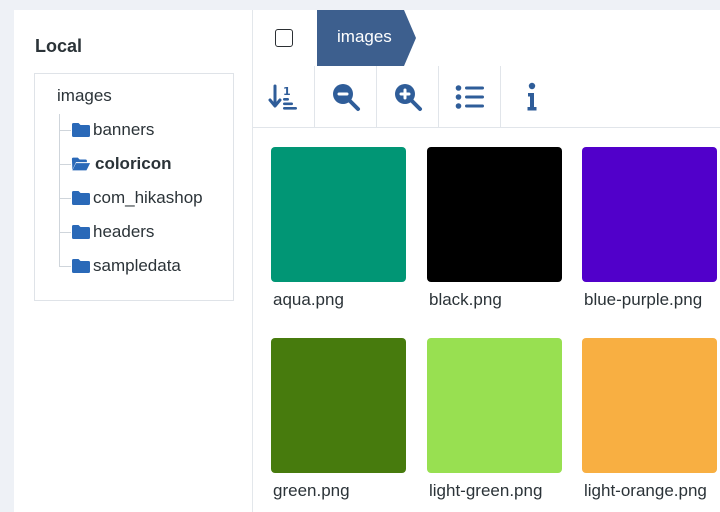 The image size is (720, 512). Describe the element at coordinates (486, 490) in the screenshot. I see `file-name: light-green.png` at that location.